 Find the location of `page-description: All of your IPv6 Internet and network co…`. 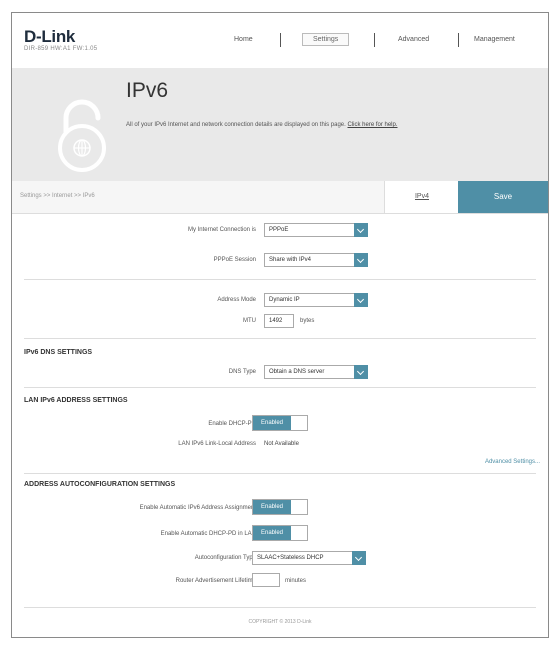

page-description: All of your IPv6 Internet and network co… is located at coordinates (262, 125).